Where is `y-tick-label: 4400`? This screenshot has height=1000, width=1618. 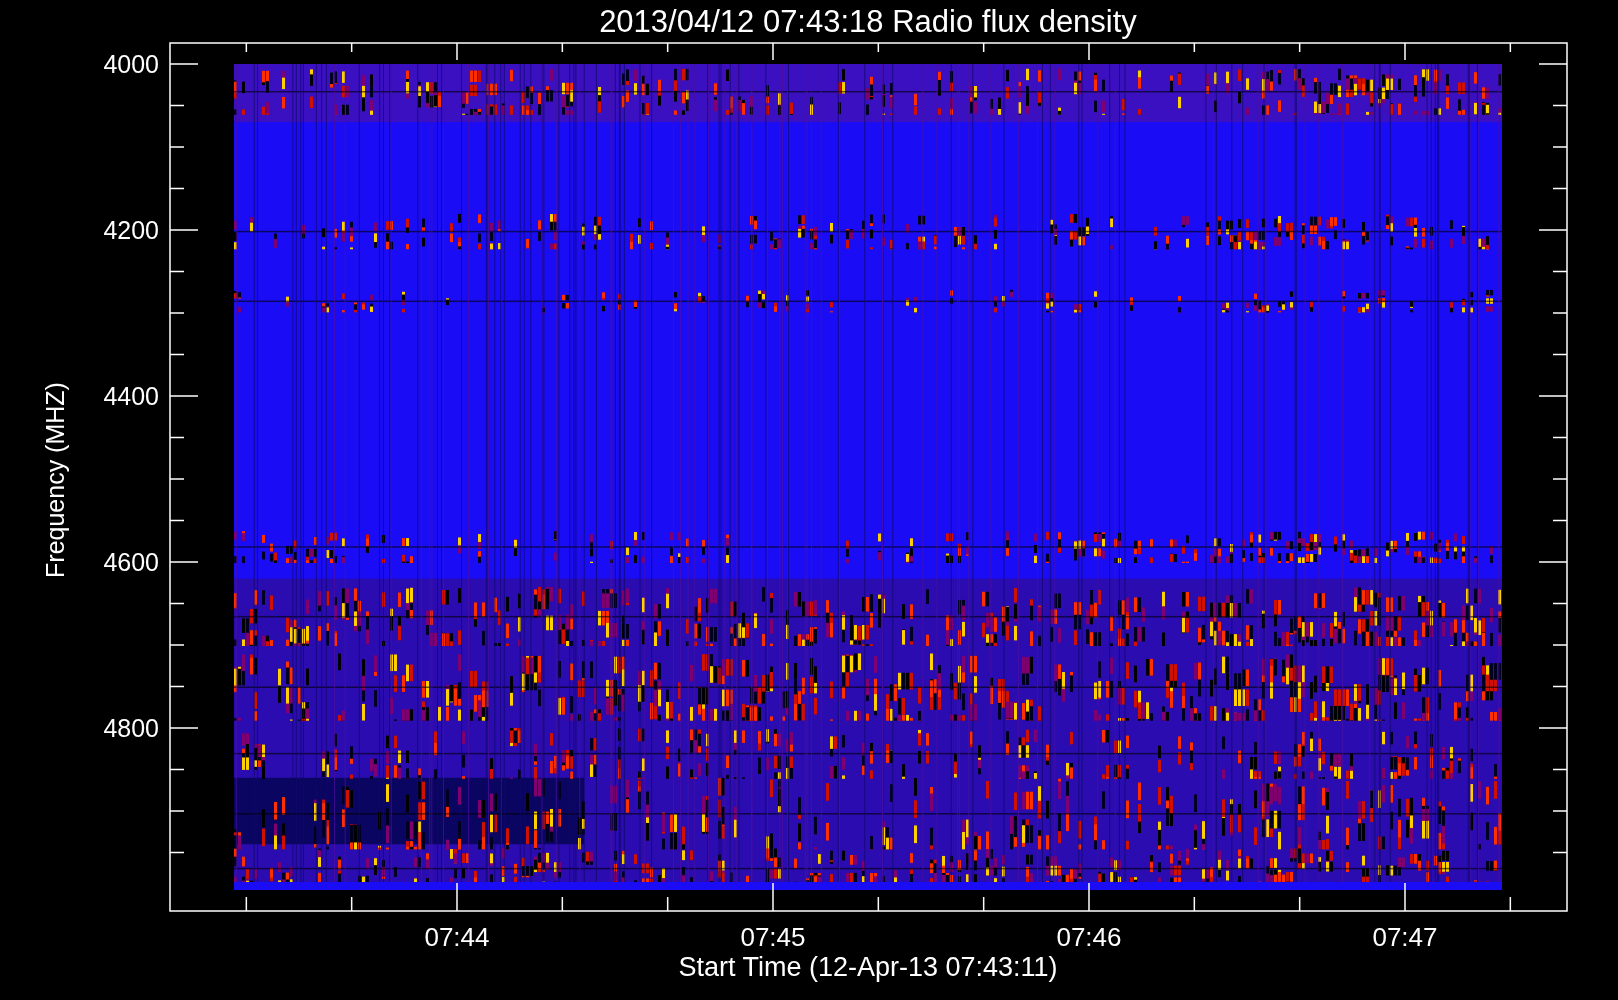 y-tick-label: 4400 is located at coordinates (131, 396).